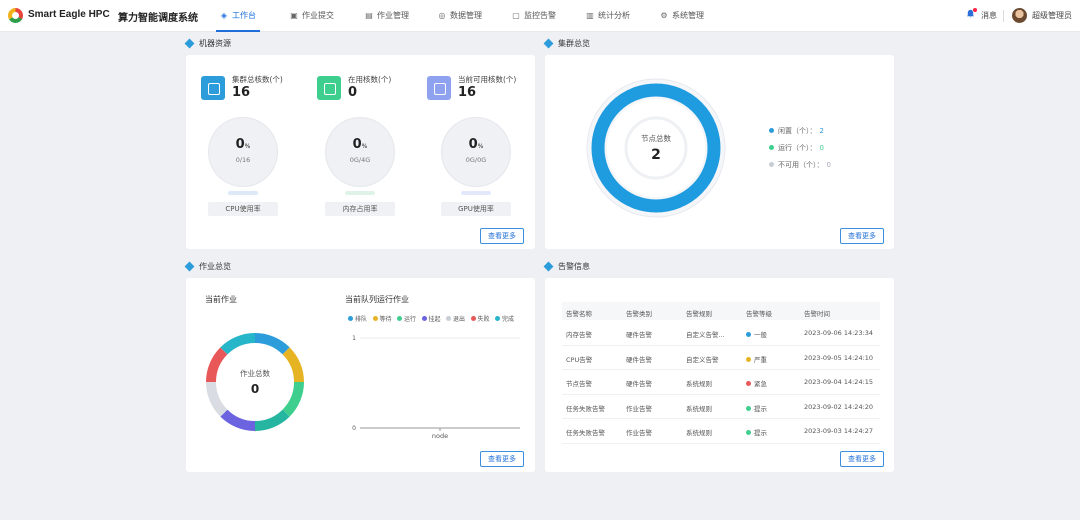 The image size is (1080, 520). Describe the element at coordinates (312, 16) in the screenshot. I see `nav-job-submit: ▣ 作业提交` at that location.